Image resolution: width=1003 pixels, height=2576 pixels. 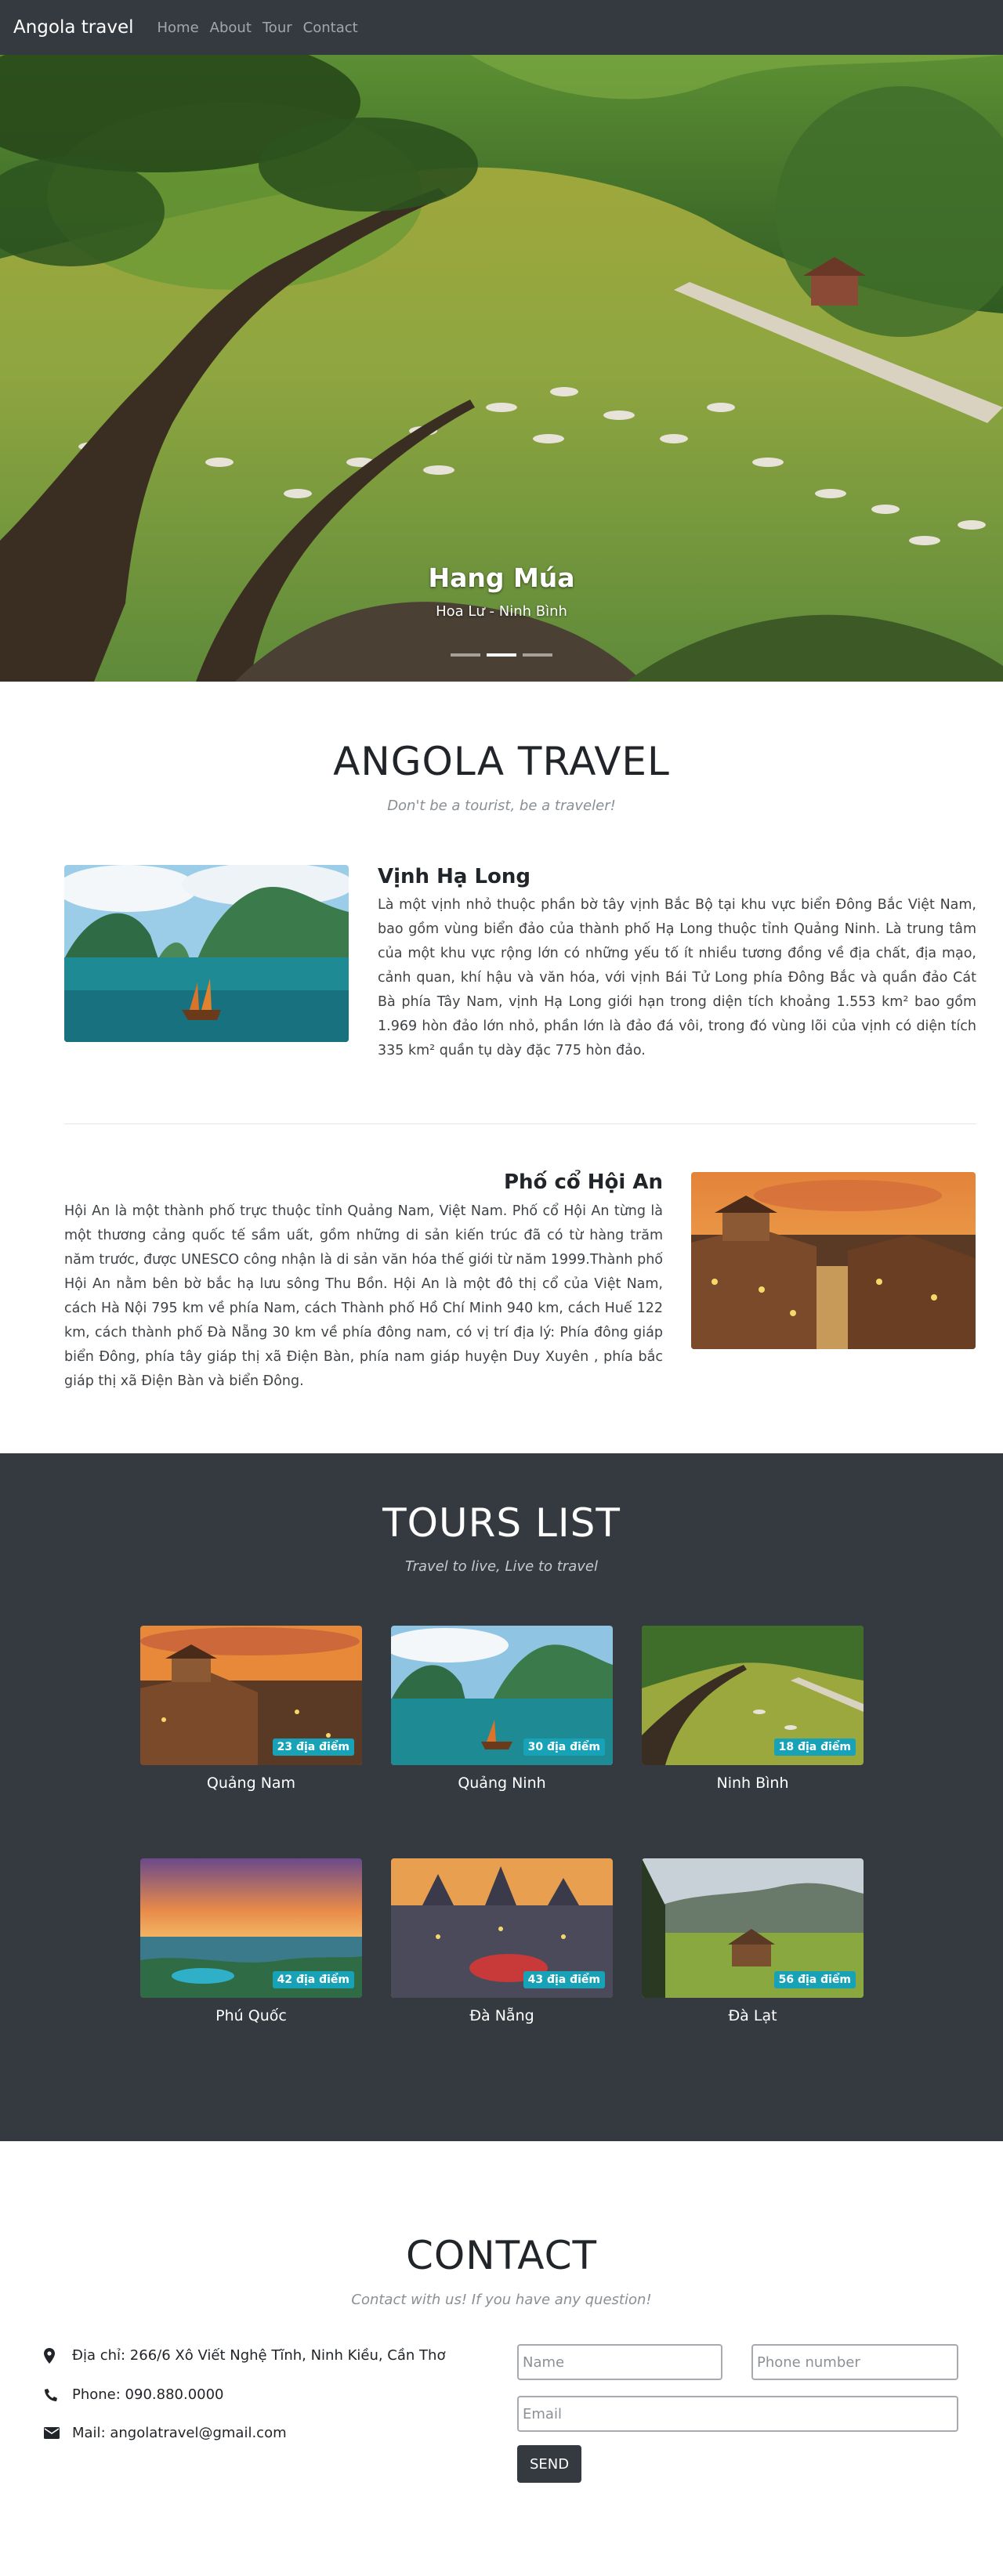 I want to click on tour-image: 42 địa điểm, so click(x=251, y=1928).